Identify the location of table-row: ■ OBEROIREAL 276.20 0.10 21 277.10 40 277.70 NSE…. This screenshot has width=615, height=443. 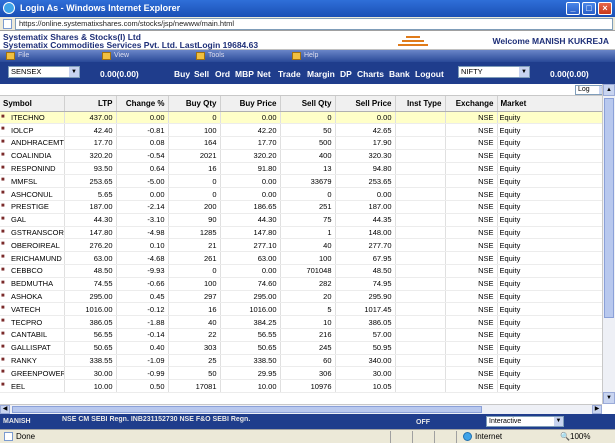
(301, 245).